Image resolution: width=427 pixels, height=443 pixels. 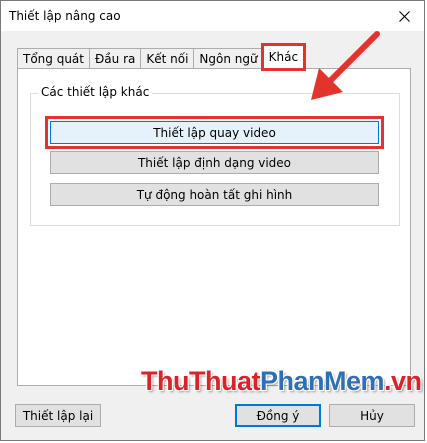 What do you see at coordinates (212, 16) in the screenshot?
I see `title-bar: Thiết lập nâng cao` at bounding box center [212, 16].